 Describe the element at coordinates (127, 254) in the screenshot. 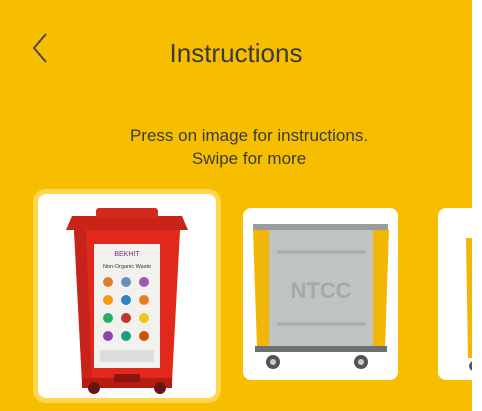

I see `bin-label-brand: BEKHIT` at that location.